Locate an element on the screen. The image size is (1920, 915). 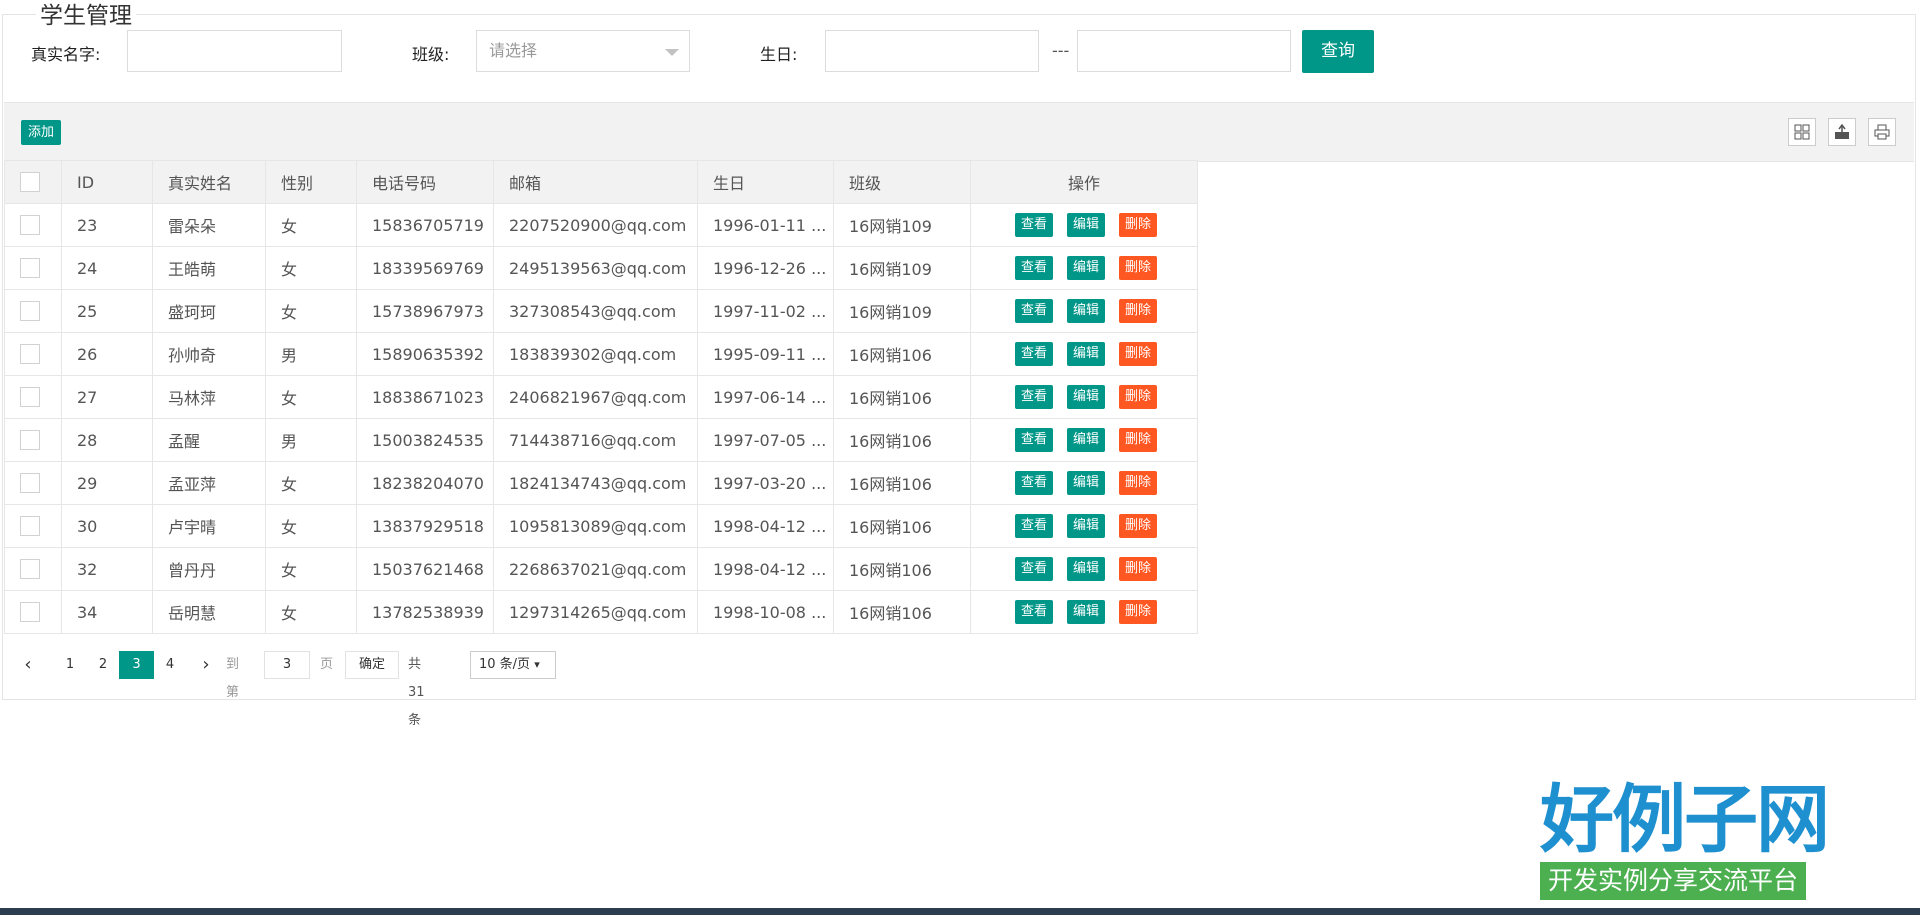
header-email: 邮箱 is located at coordinates (595, 182).